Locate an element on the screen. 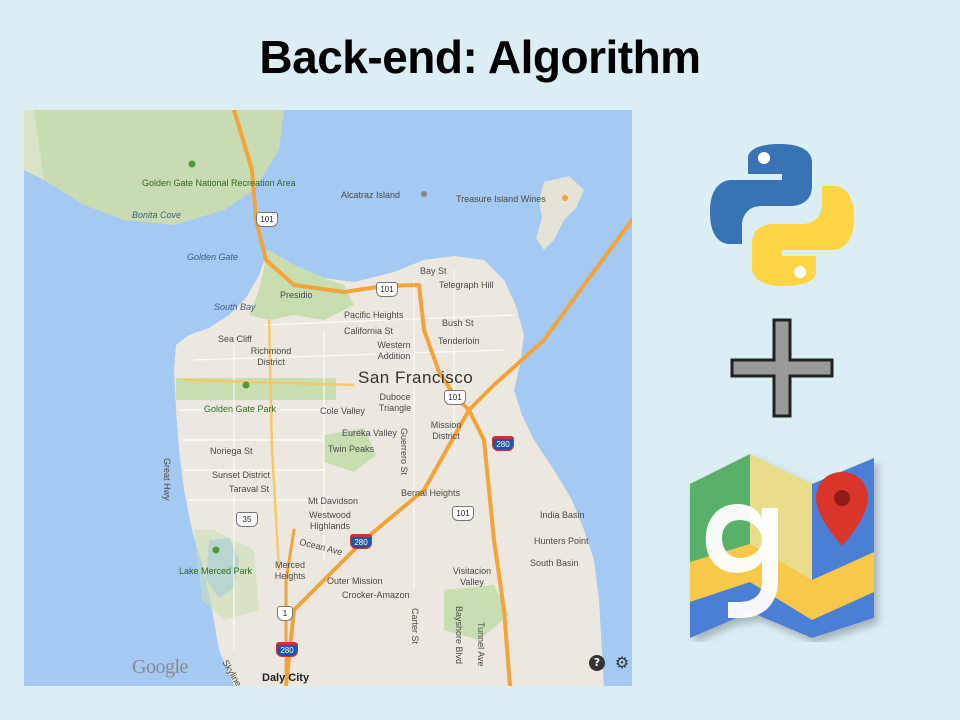 The width and height of the screenshot is (960, 720). map-label: Pacific Heights is located at coordinates (374, 315).